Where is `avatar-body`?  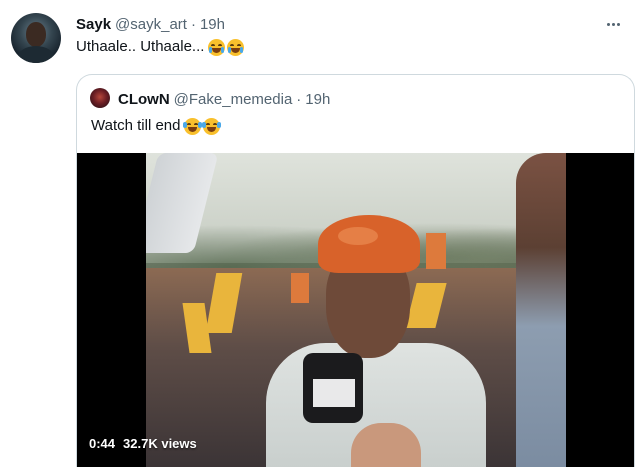
avatar-body is located at coordinates (36, 54).